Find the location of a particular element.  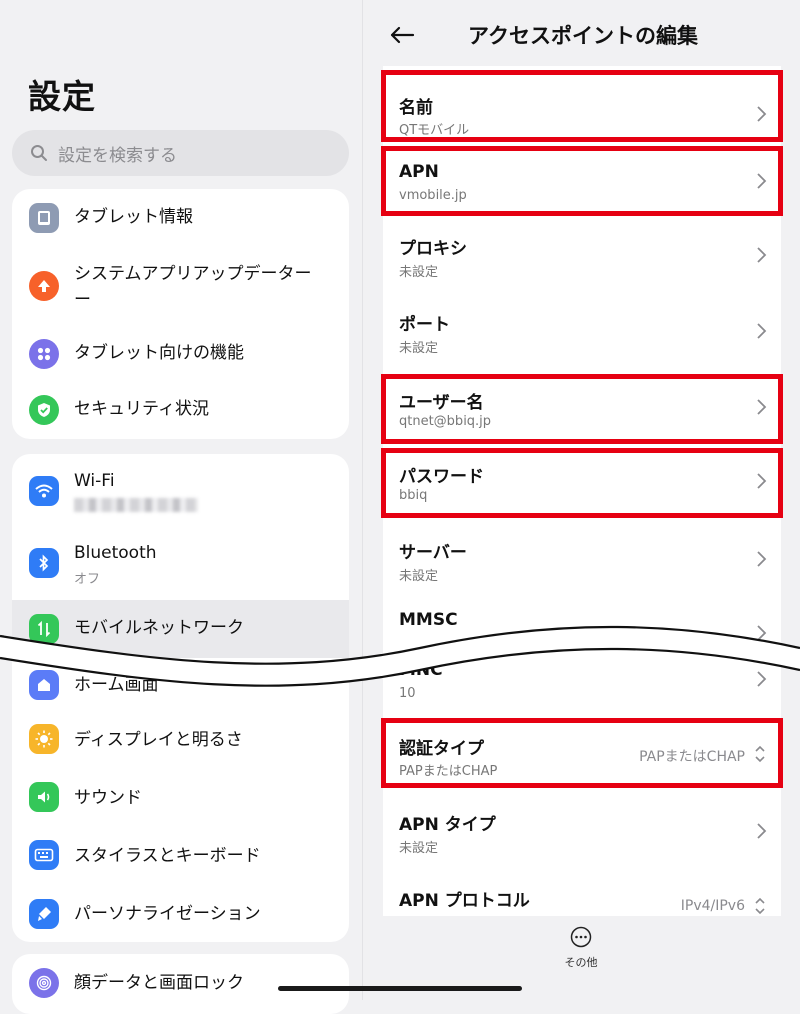

more-button: その他 is located at coordinates (581, 948).